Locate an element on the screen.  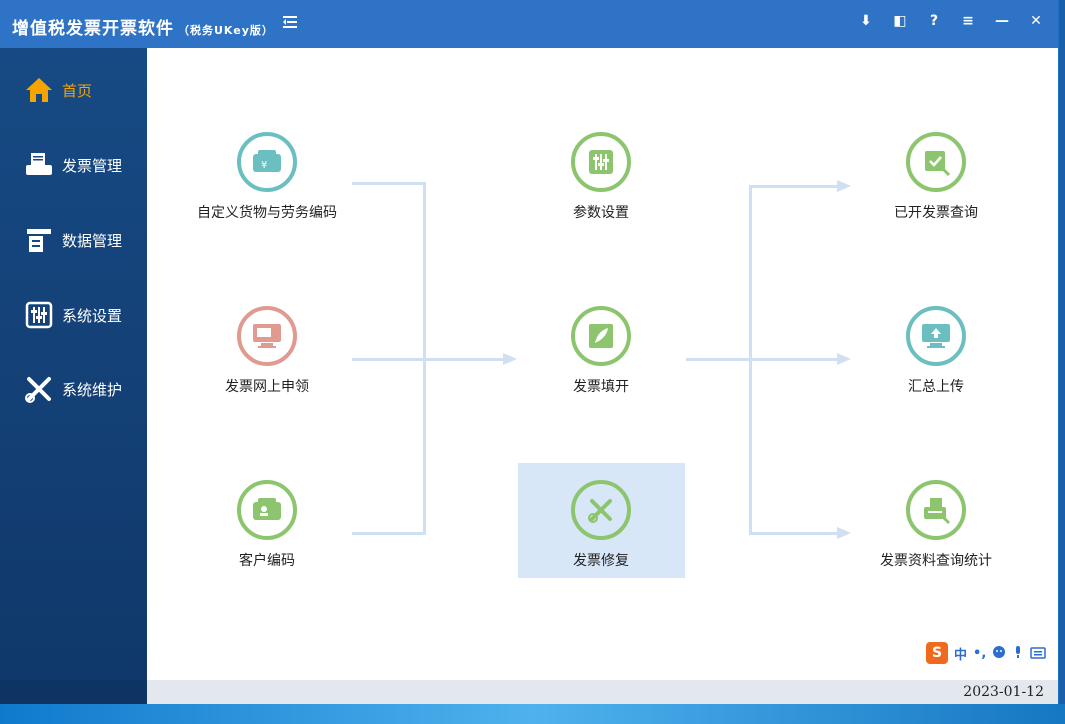
node-goods-codes: ¥ 自定义货物与劳务编码 is located at coordinates (267, 177).